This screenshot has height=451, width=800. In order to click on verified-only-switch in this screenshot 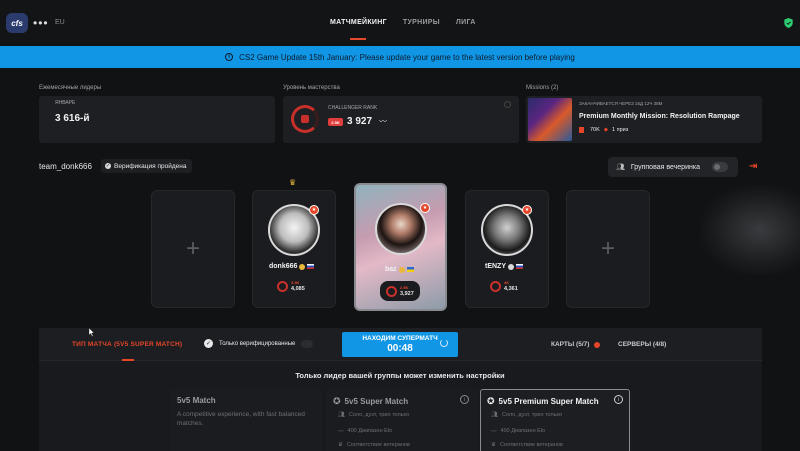, I will do `click(307, 343)`.